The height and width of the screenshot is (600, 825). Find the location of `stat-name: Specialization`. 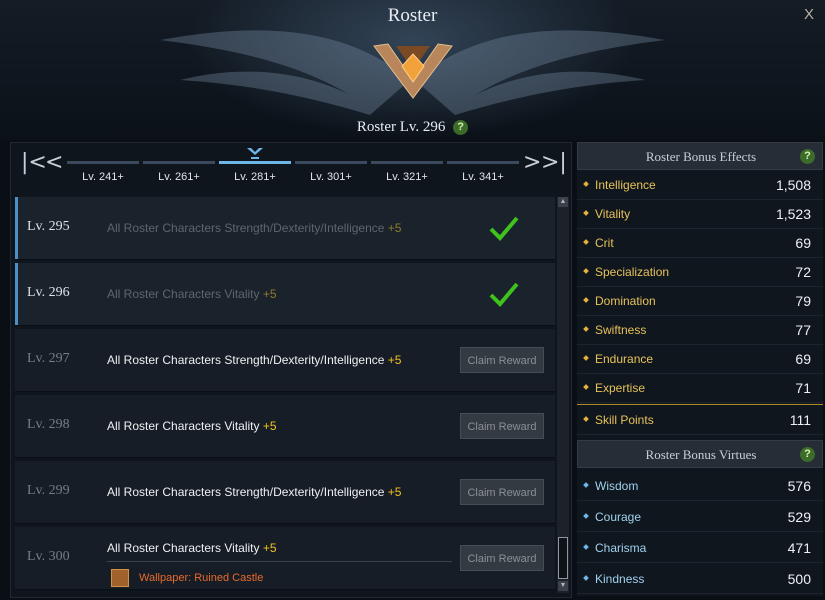

stat-name: Specialization is located at coordinates (632, 272).